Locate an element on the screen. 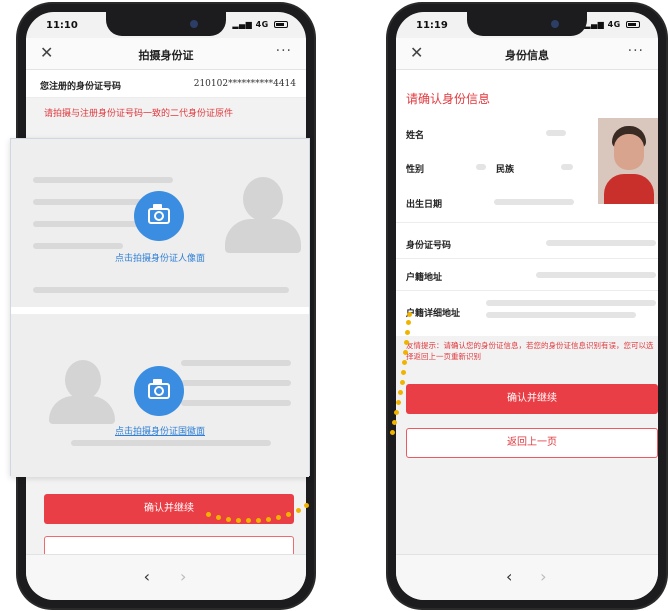 This screenshot has width=668, height=611. section-title: 请确认身份信息 is located at coordinates (448, 99).